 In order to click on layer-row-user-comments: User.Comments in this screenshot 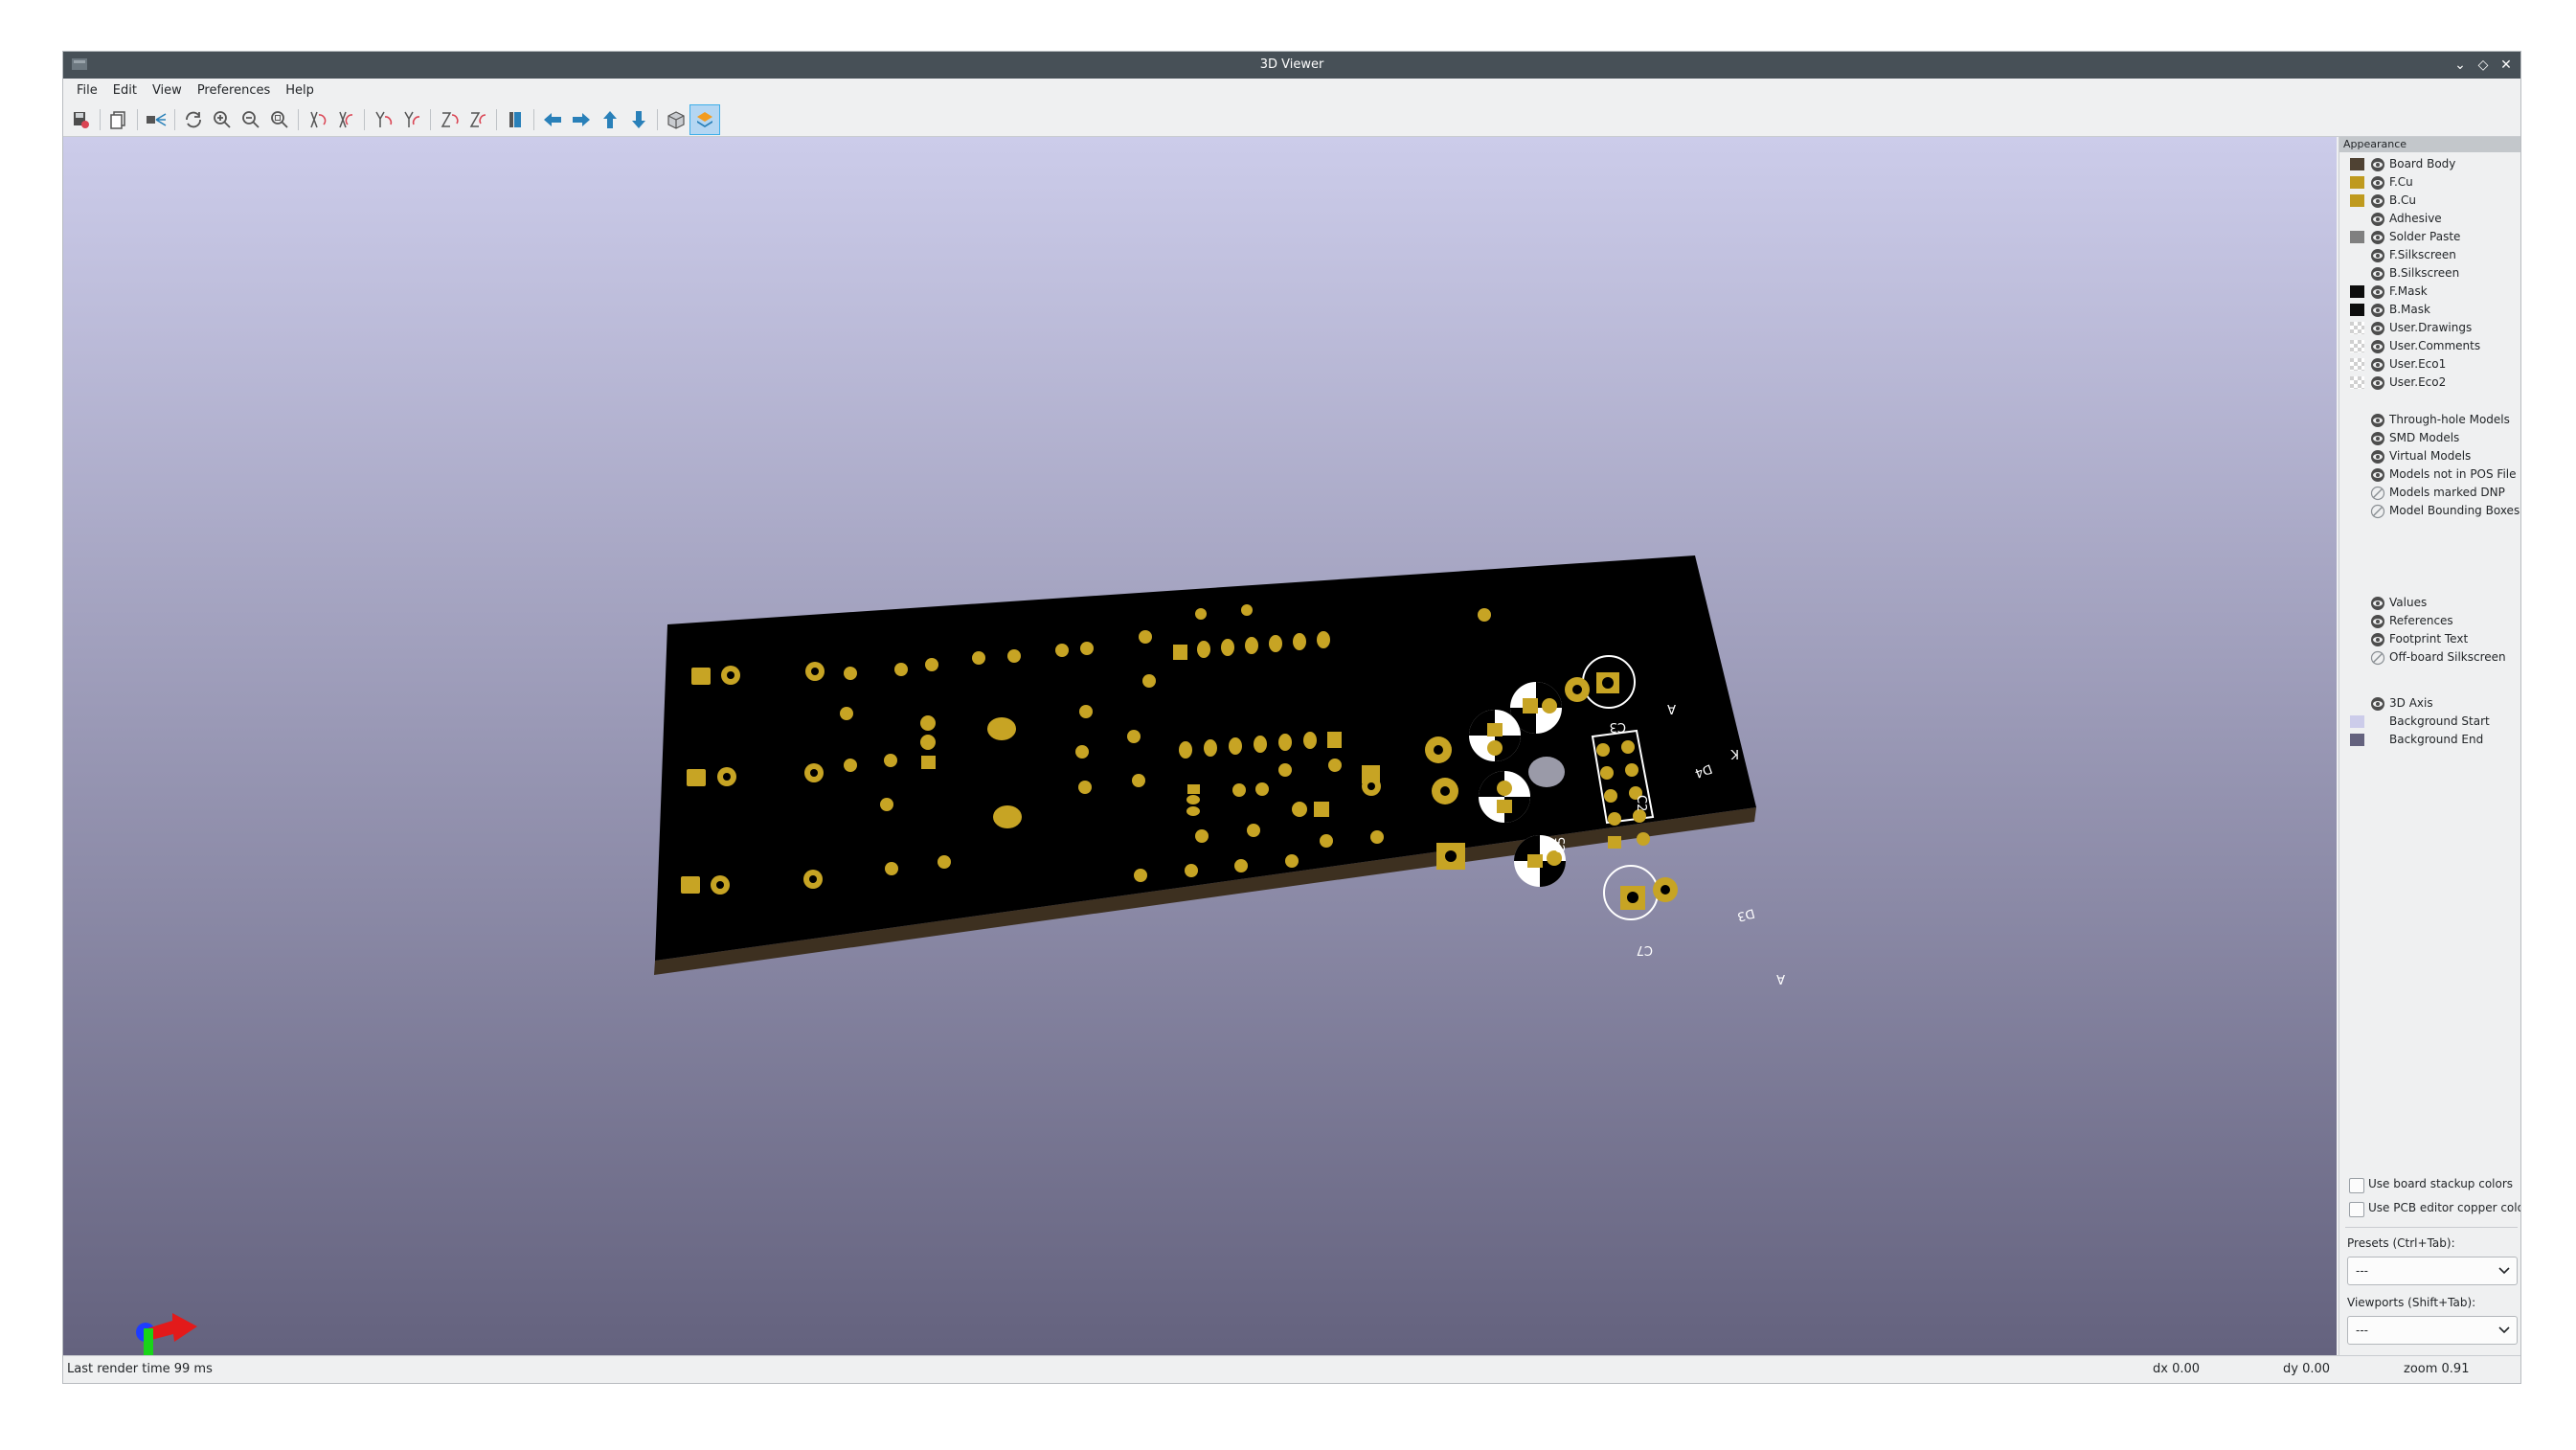, I will do `click(2429, 346)`.